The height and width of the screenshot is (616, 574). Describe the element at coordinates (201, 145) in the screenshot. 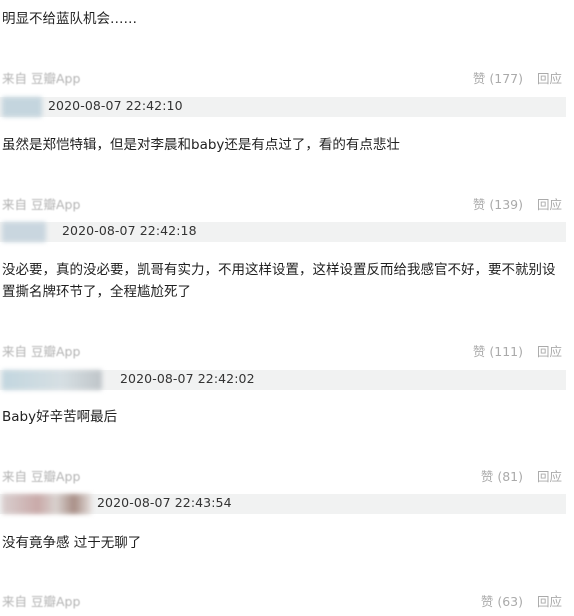

I see `comment-text: 虽然是郑恺特辑，但是对李晨和baby还是有点过了，看的有点悲壮` at that location.